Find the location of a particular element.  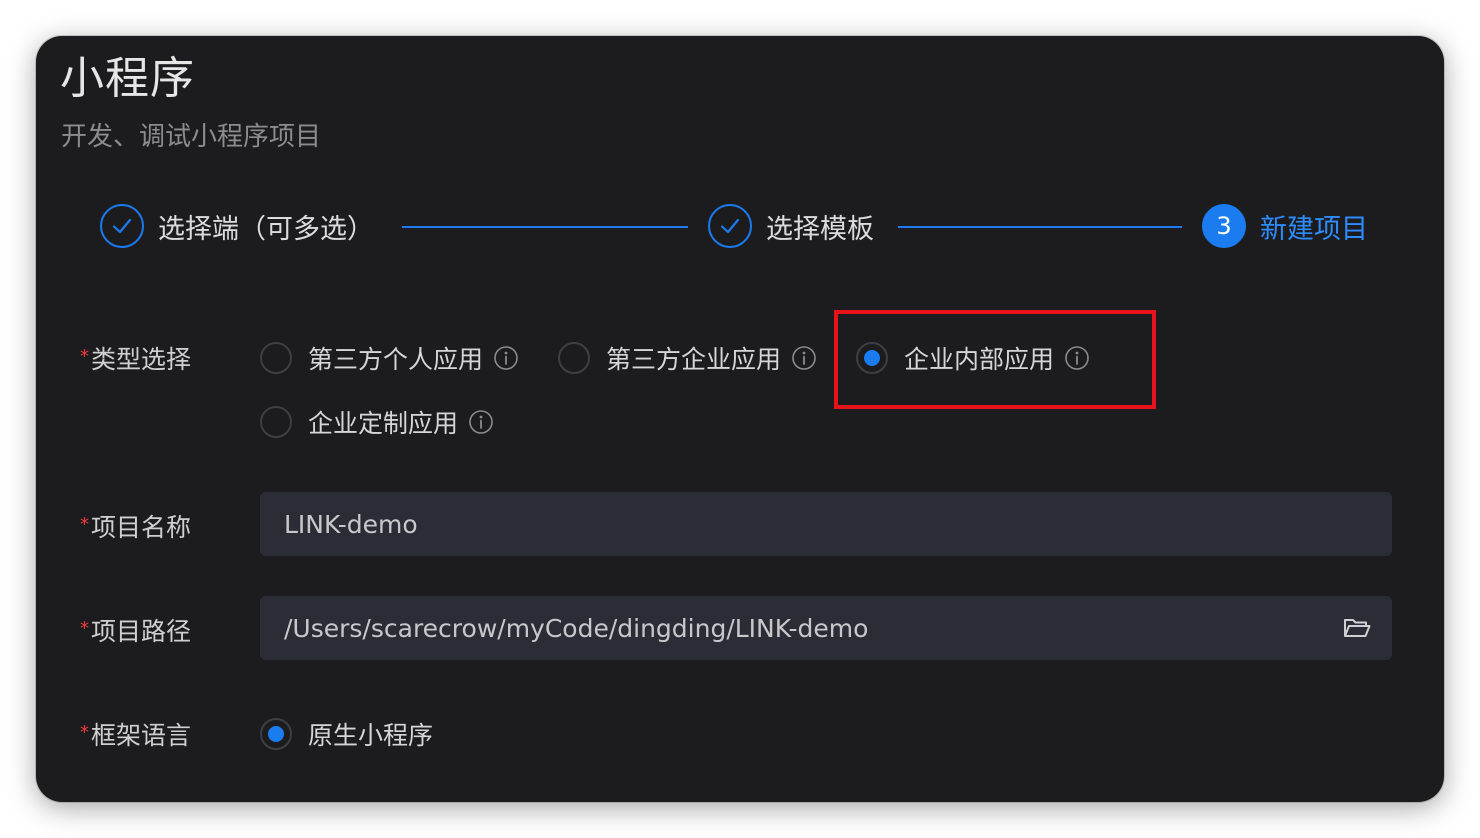

project-name-label: *项目名称 is located at coordinates (135, 526).